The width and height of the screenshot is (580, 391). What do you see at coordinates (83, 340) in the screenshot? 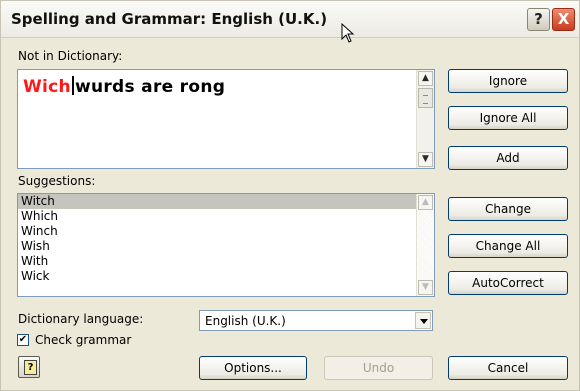
I see `check-grammar-label: Check grammar` at bounding box center [83, 340].